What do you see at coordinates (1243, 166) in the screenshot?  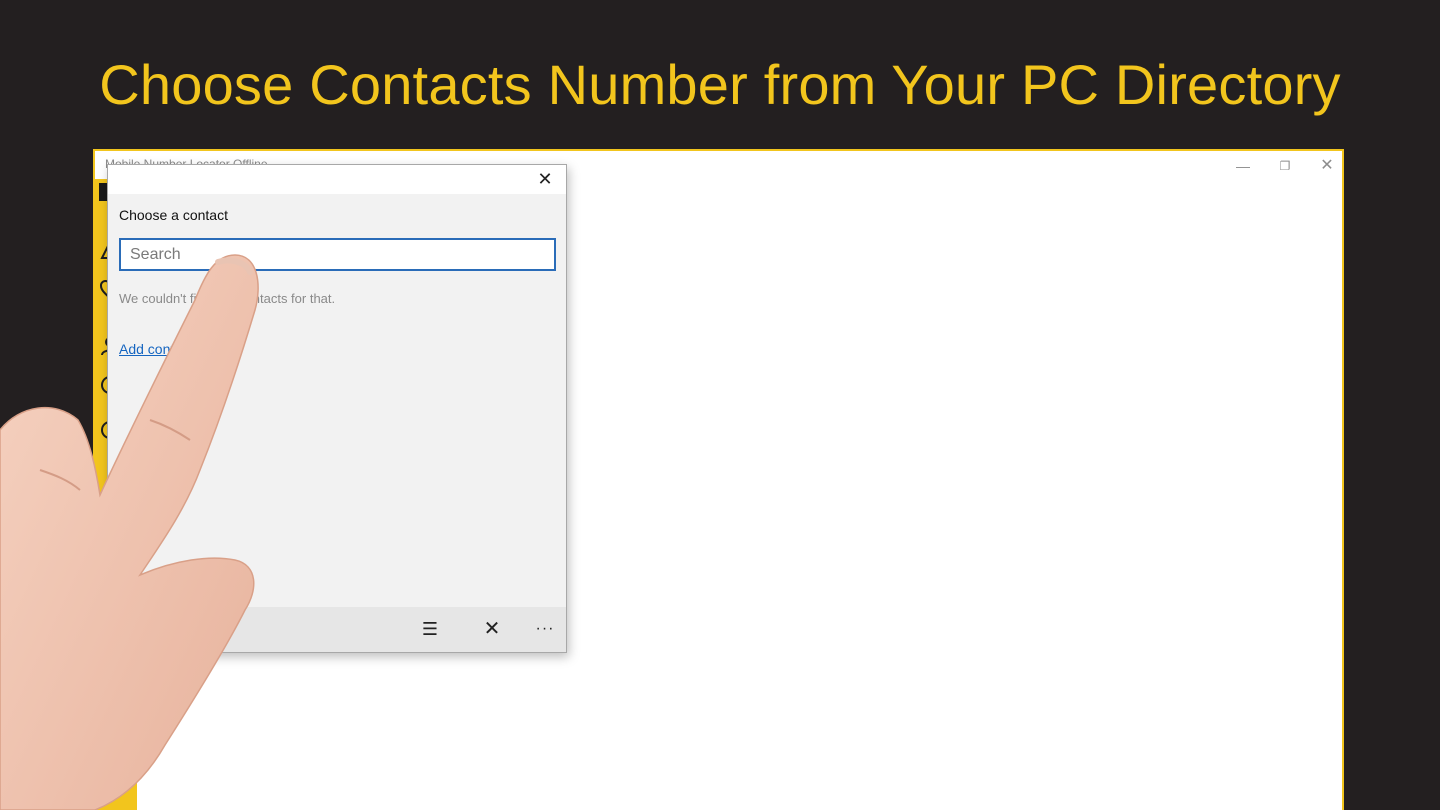 I see `minimize-button: —` at bounding box center [1243, 166].